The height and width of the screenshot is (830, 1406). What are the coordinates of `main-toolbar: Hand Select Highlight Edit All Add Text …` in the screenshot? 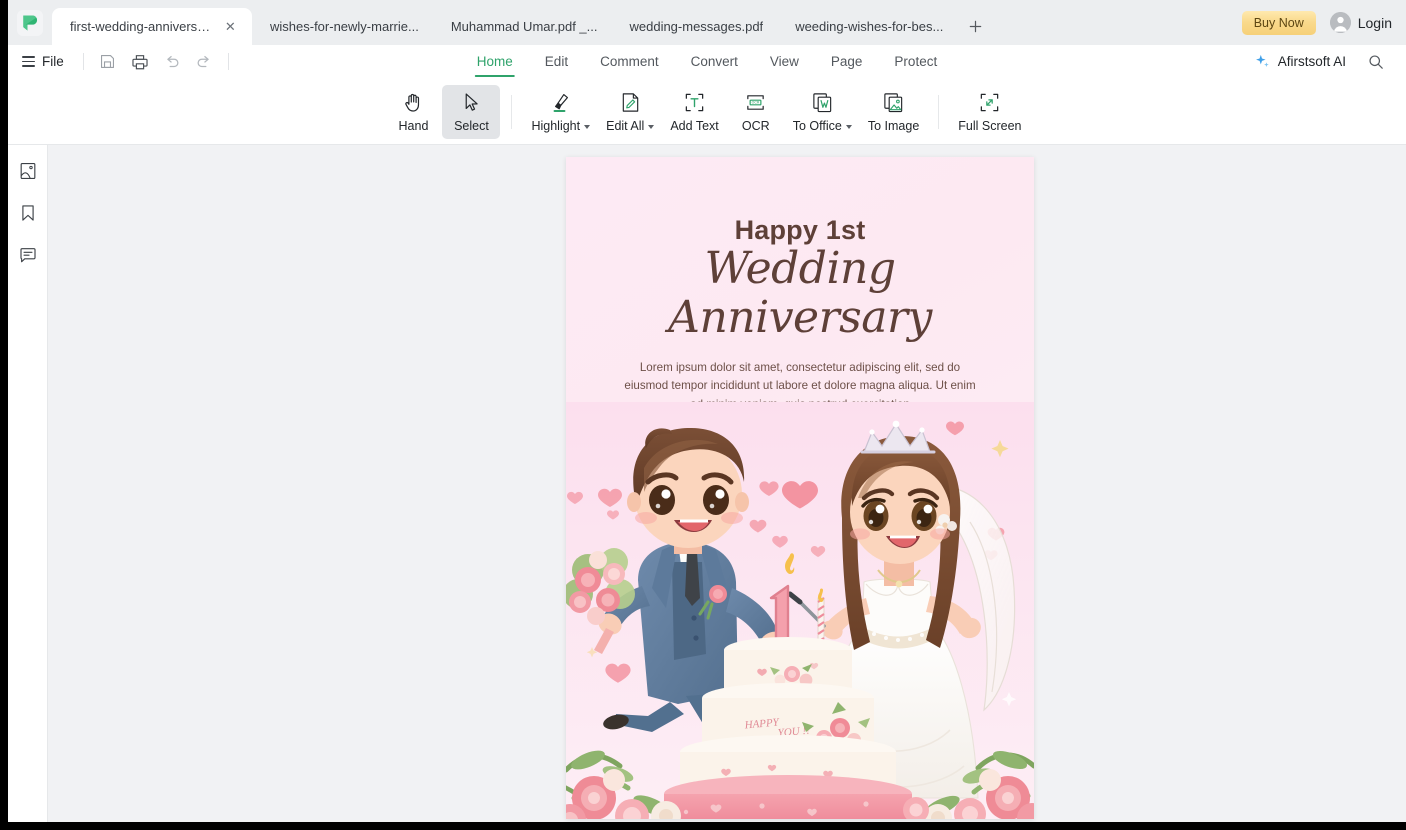 It's located at (707, 112).